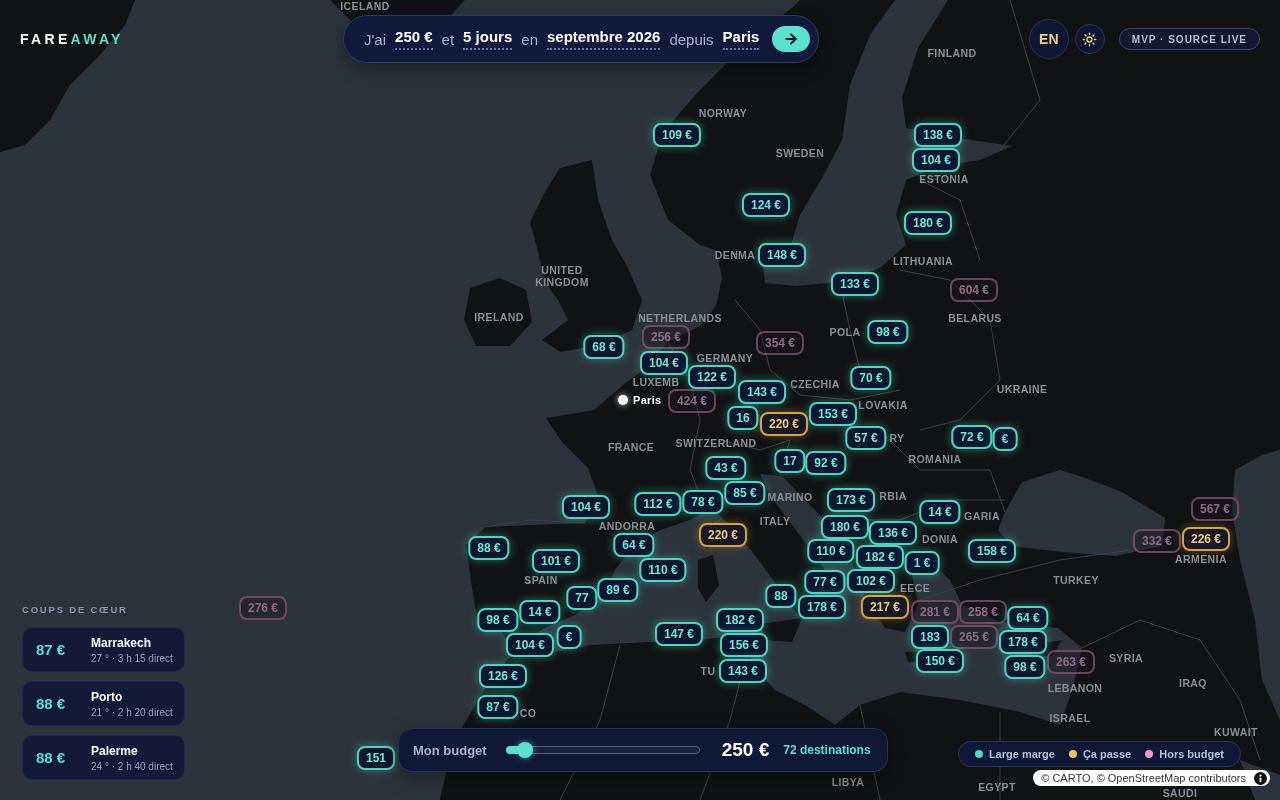 Image resolution: width=1280 pixels, height=800 pixels. I want to click on price-marker: 112 €, so click(658, 504).